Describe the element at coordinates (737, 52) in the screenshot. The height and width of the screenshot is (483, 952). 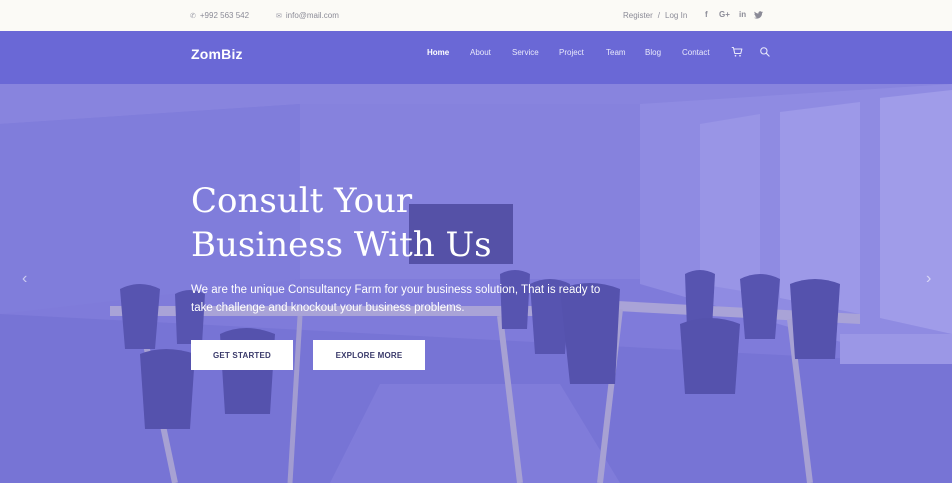
I see `cart-icon` at that location.